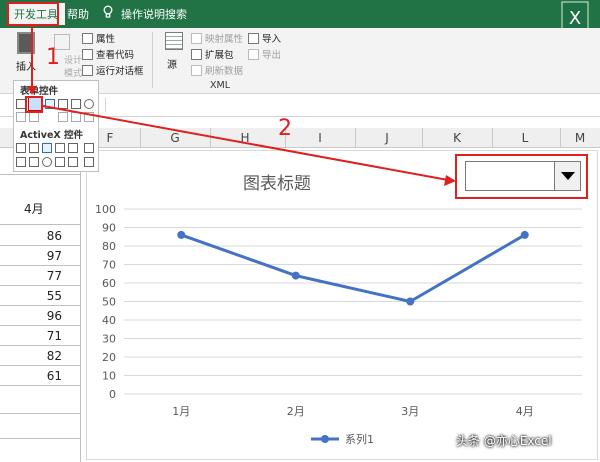 The height and width of the screenshot is (462, 600). Describe the element at coordinates (112, 394) in the screenshot. I see `y-tick-label: 0` at that location.